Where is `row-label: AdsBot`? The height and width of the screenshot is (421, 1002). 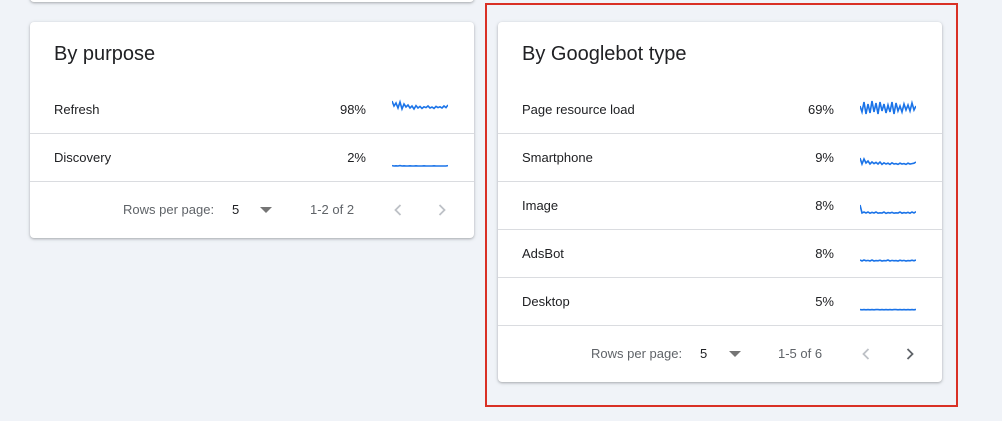 row-label: AdsBot is located at coordinates (543, 253).